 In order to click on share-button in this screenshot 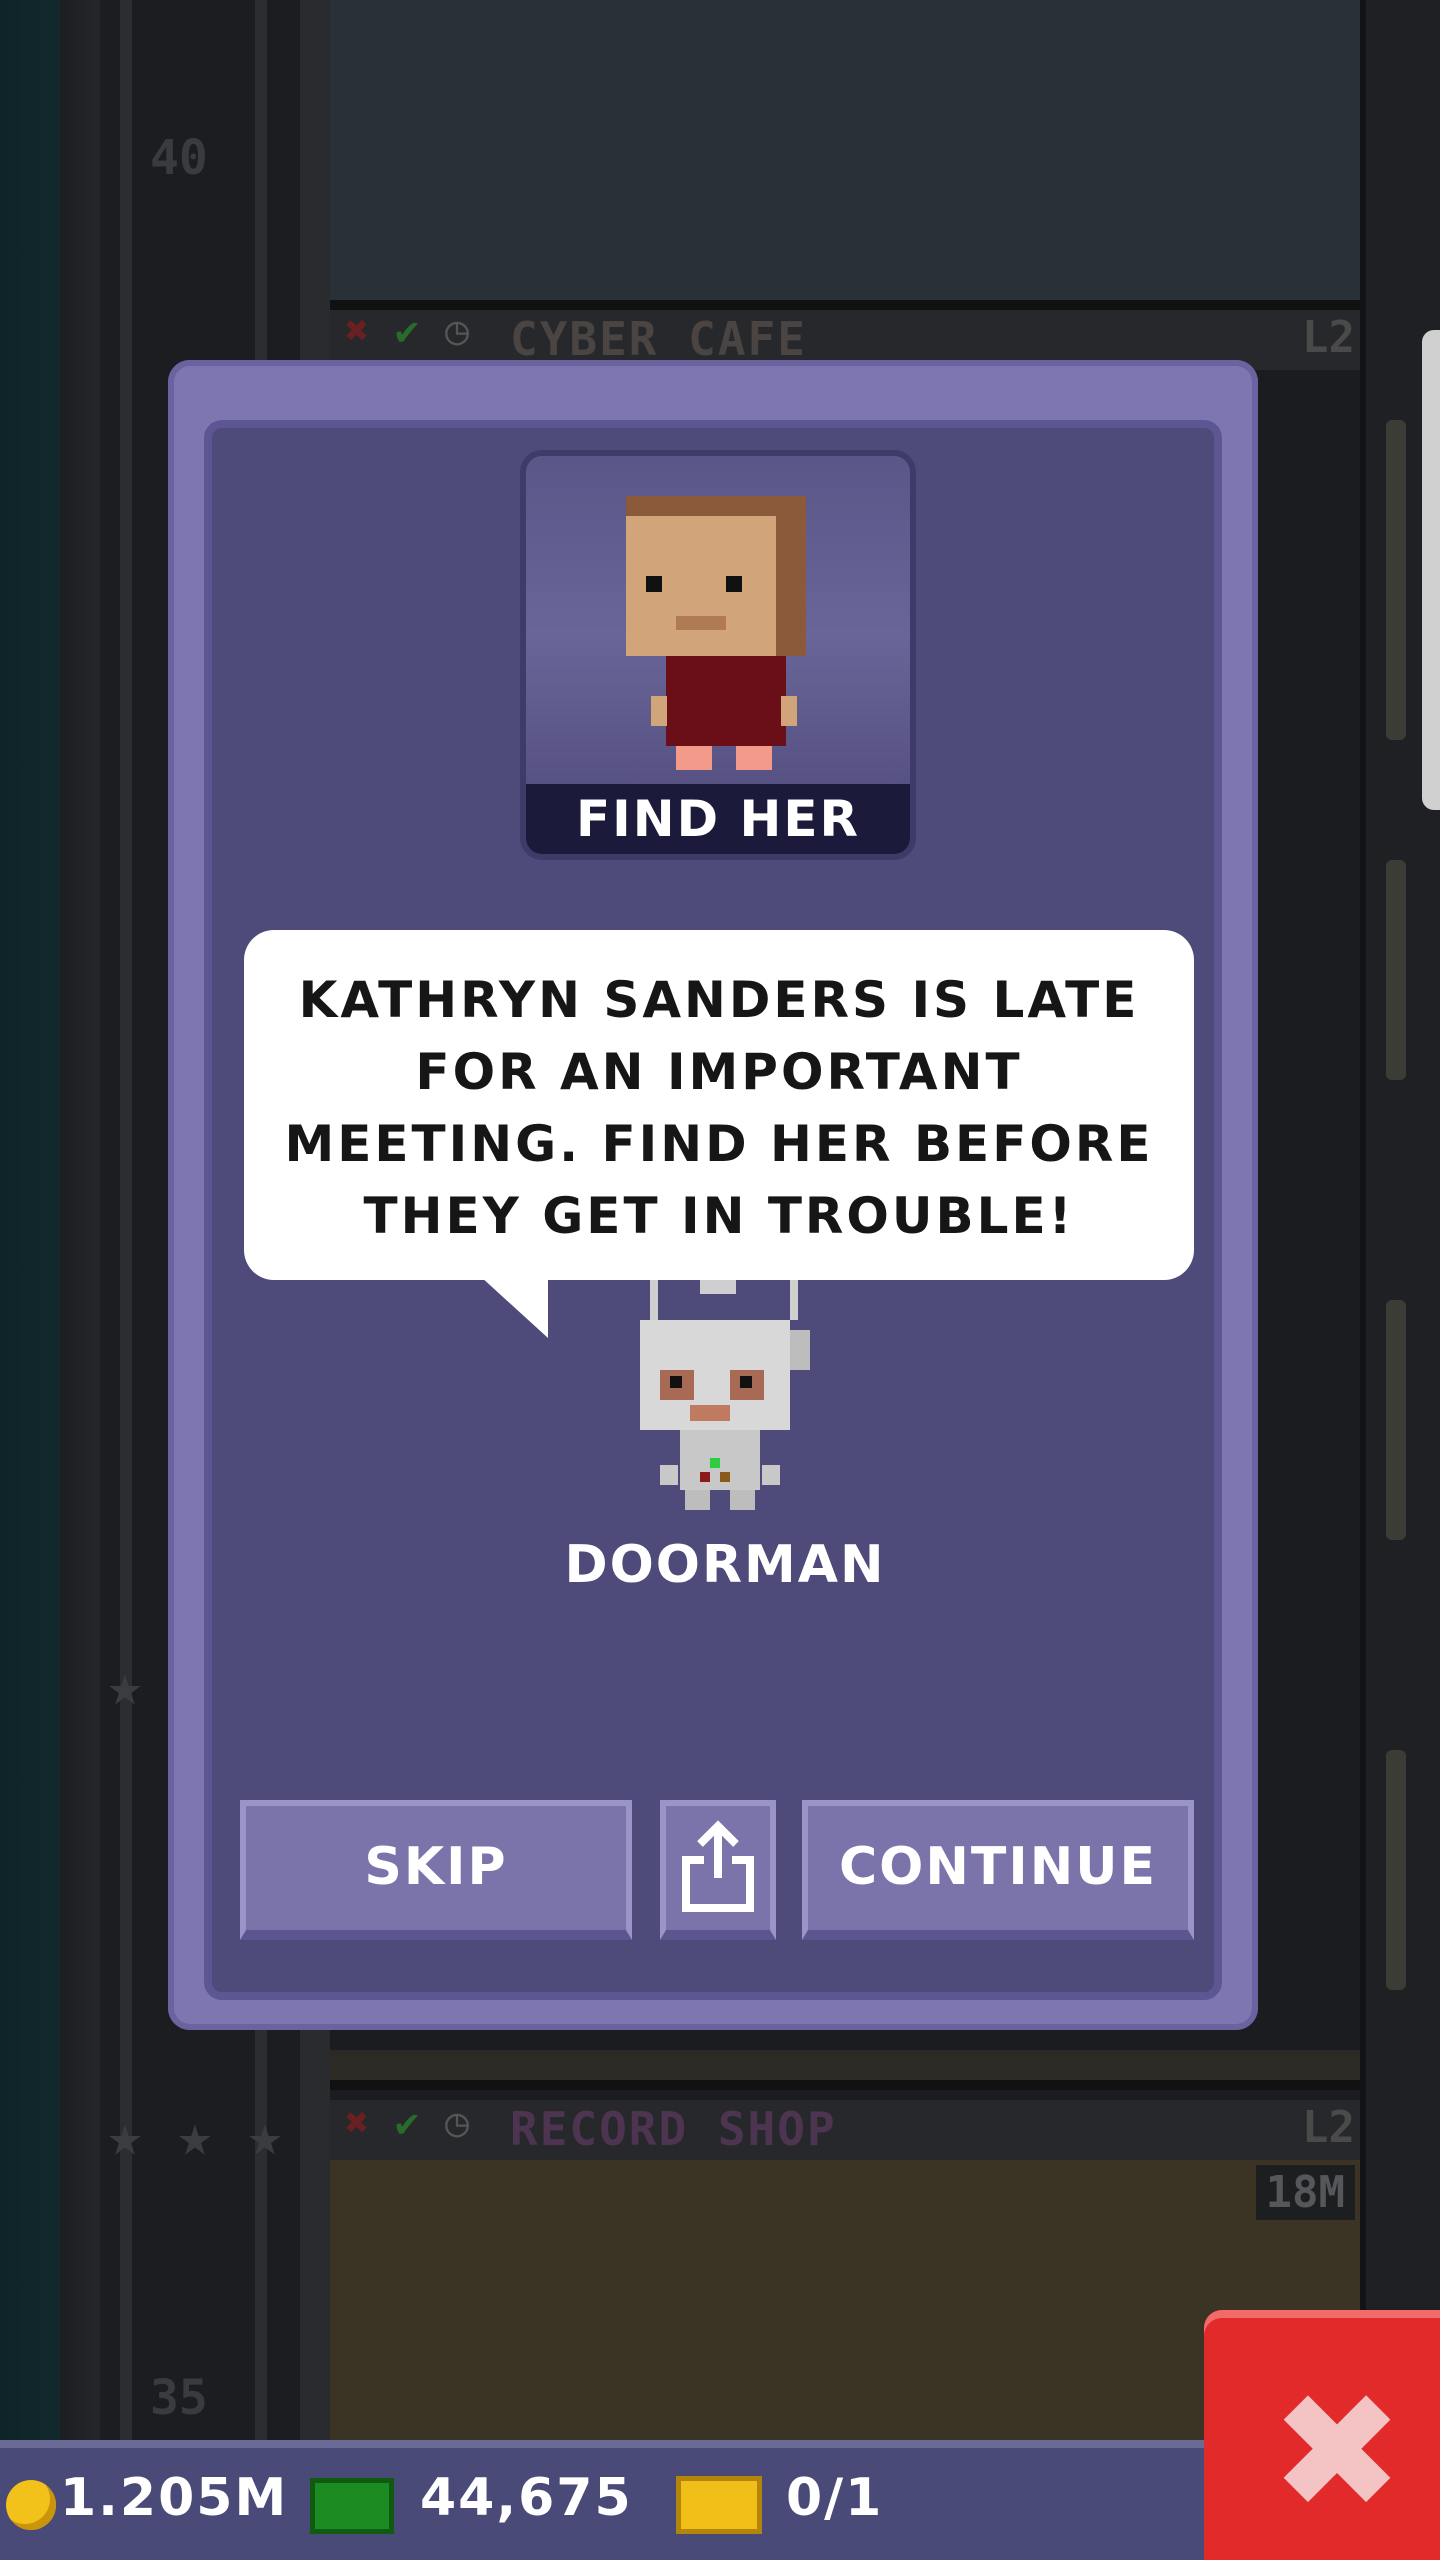, I will do `click(718, 1870)`.